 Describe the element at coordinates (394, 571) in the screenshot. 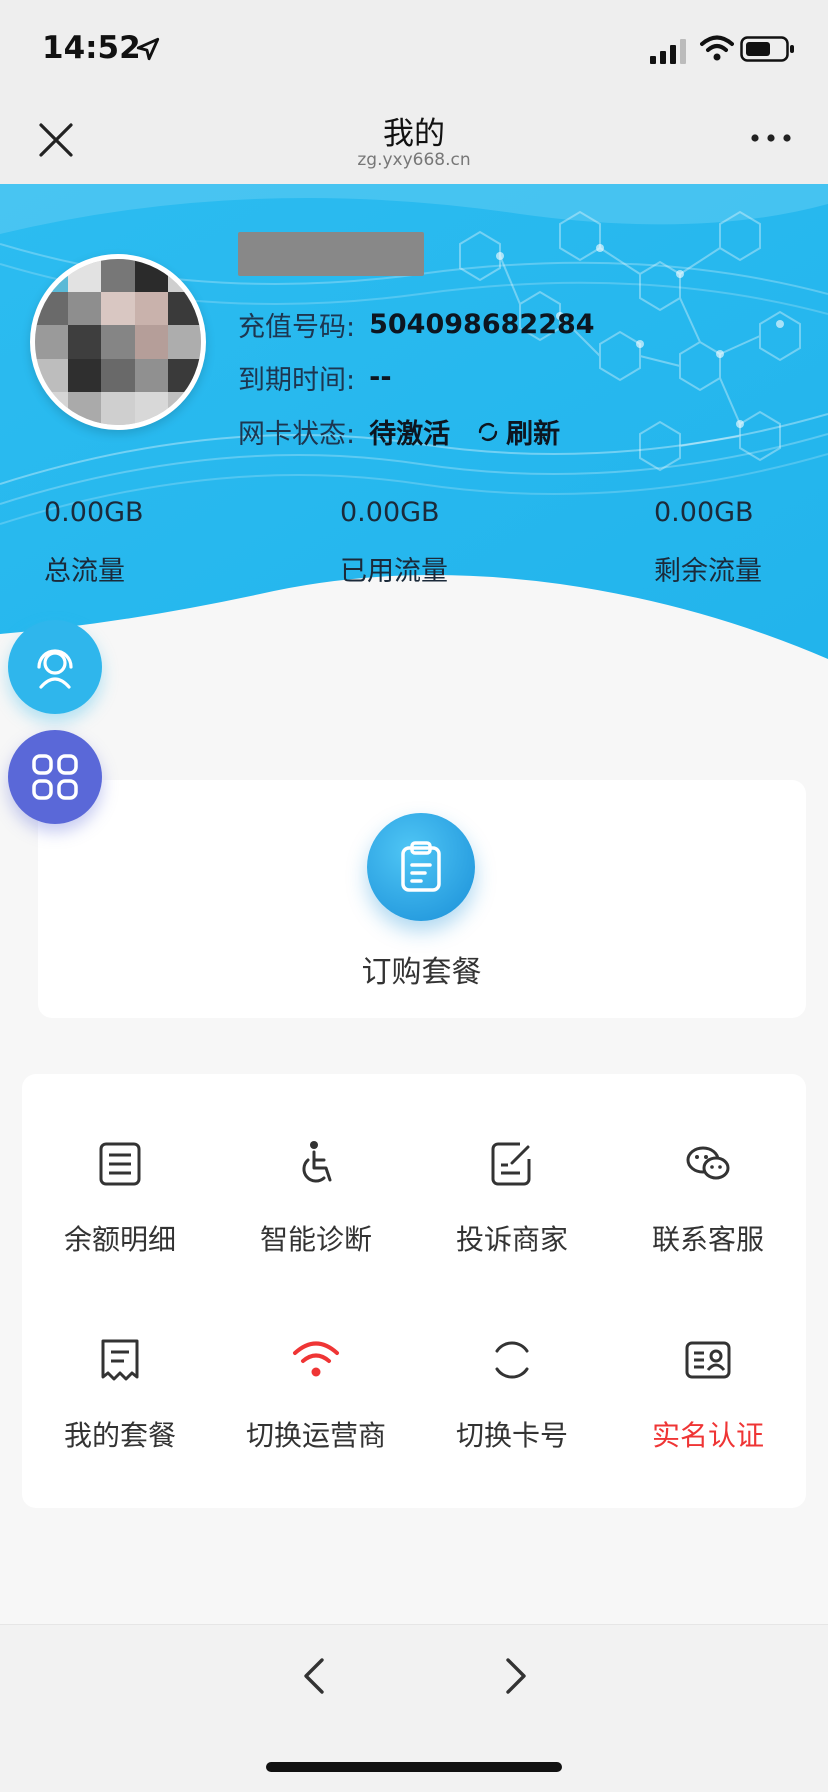

I see `used-traffic-label: 已用流量` at that location.